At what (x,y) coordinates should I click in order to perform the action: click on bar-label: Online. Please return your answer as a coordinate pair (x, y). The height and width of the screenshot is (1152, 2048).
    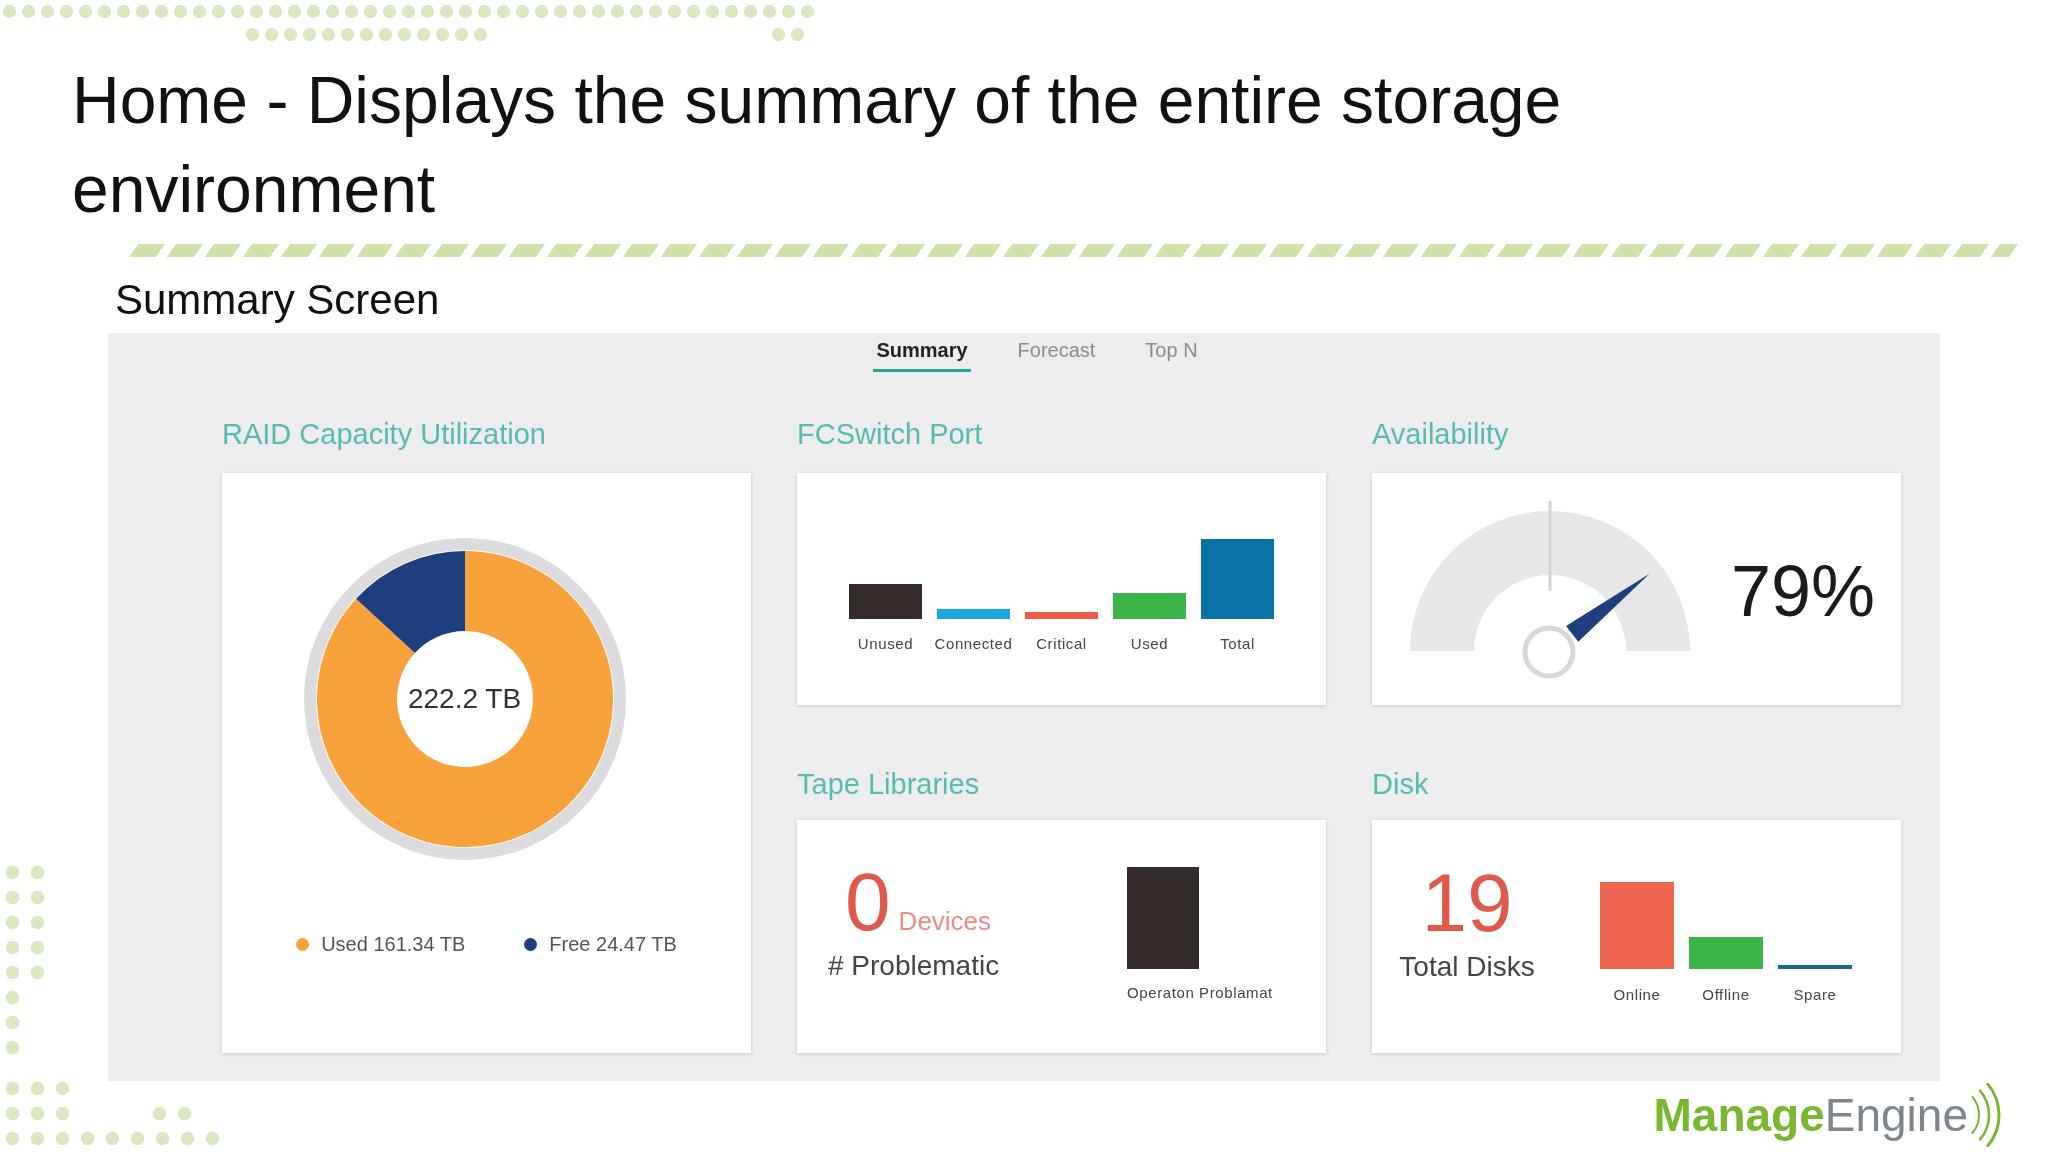
    Looking at the image, I should click on (1637, 995).